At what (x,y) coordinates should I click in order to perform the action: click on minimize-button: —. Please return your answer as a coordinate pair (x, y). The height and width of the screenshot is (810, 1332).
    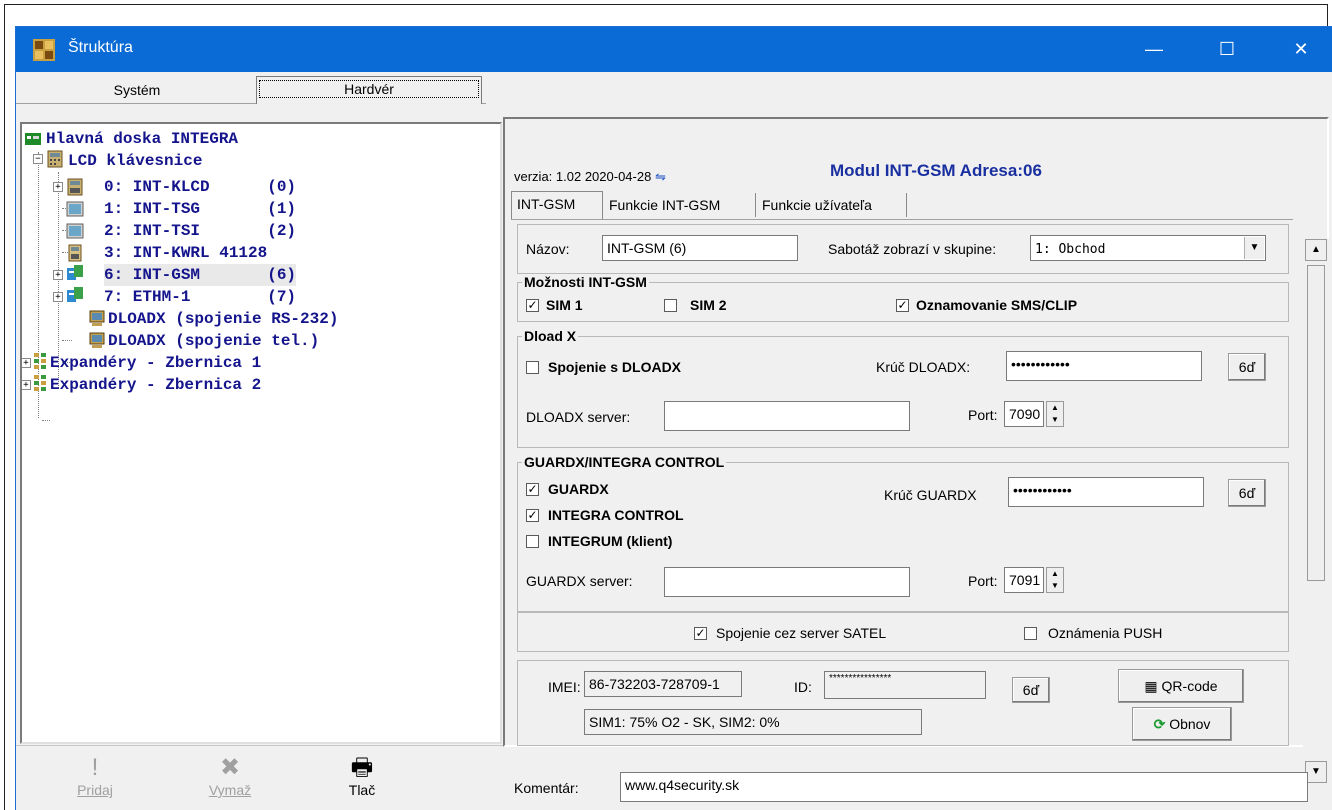
    Looking at the image, I should click on (1154, 49).